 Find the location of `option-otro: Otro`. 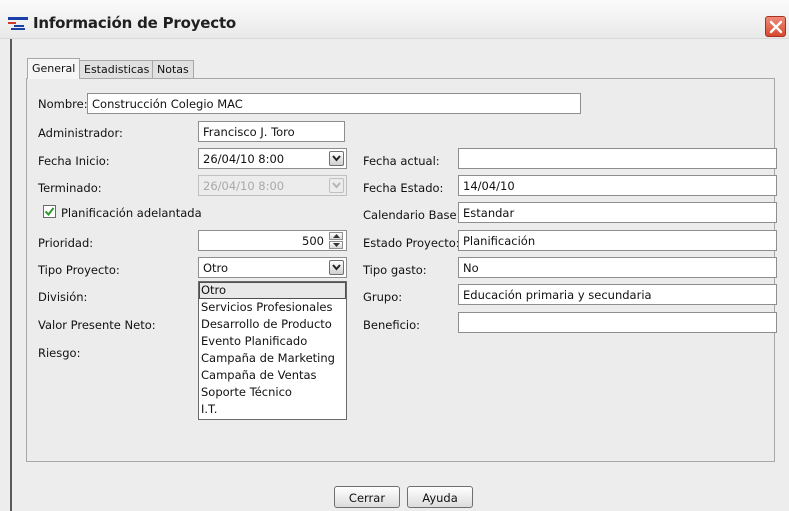

option-otro: Otro is located at coordinates (272, 290).